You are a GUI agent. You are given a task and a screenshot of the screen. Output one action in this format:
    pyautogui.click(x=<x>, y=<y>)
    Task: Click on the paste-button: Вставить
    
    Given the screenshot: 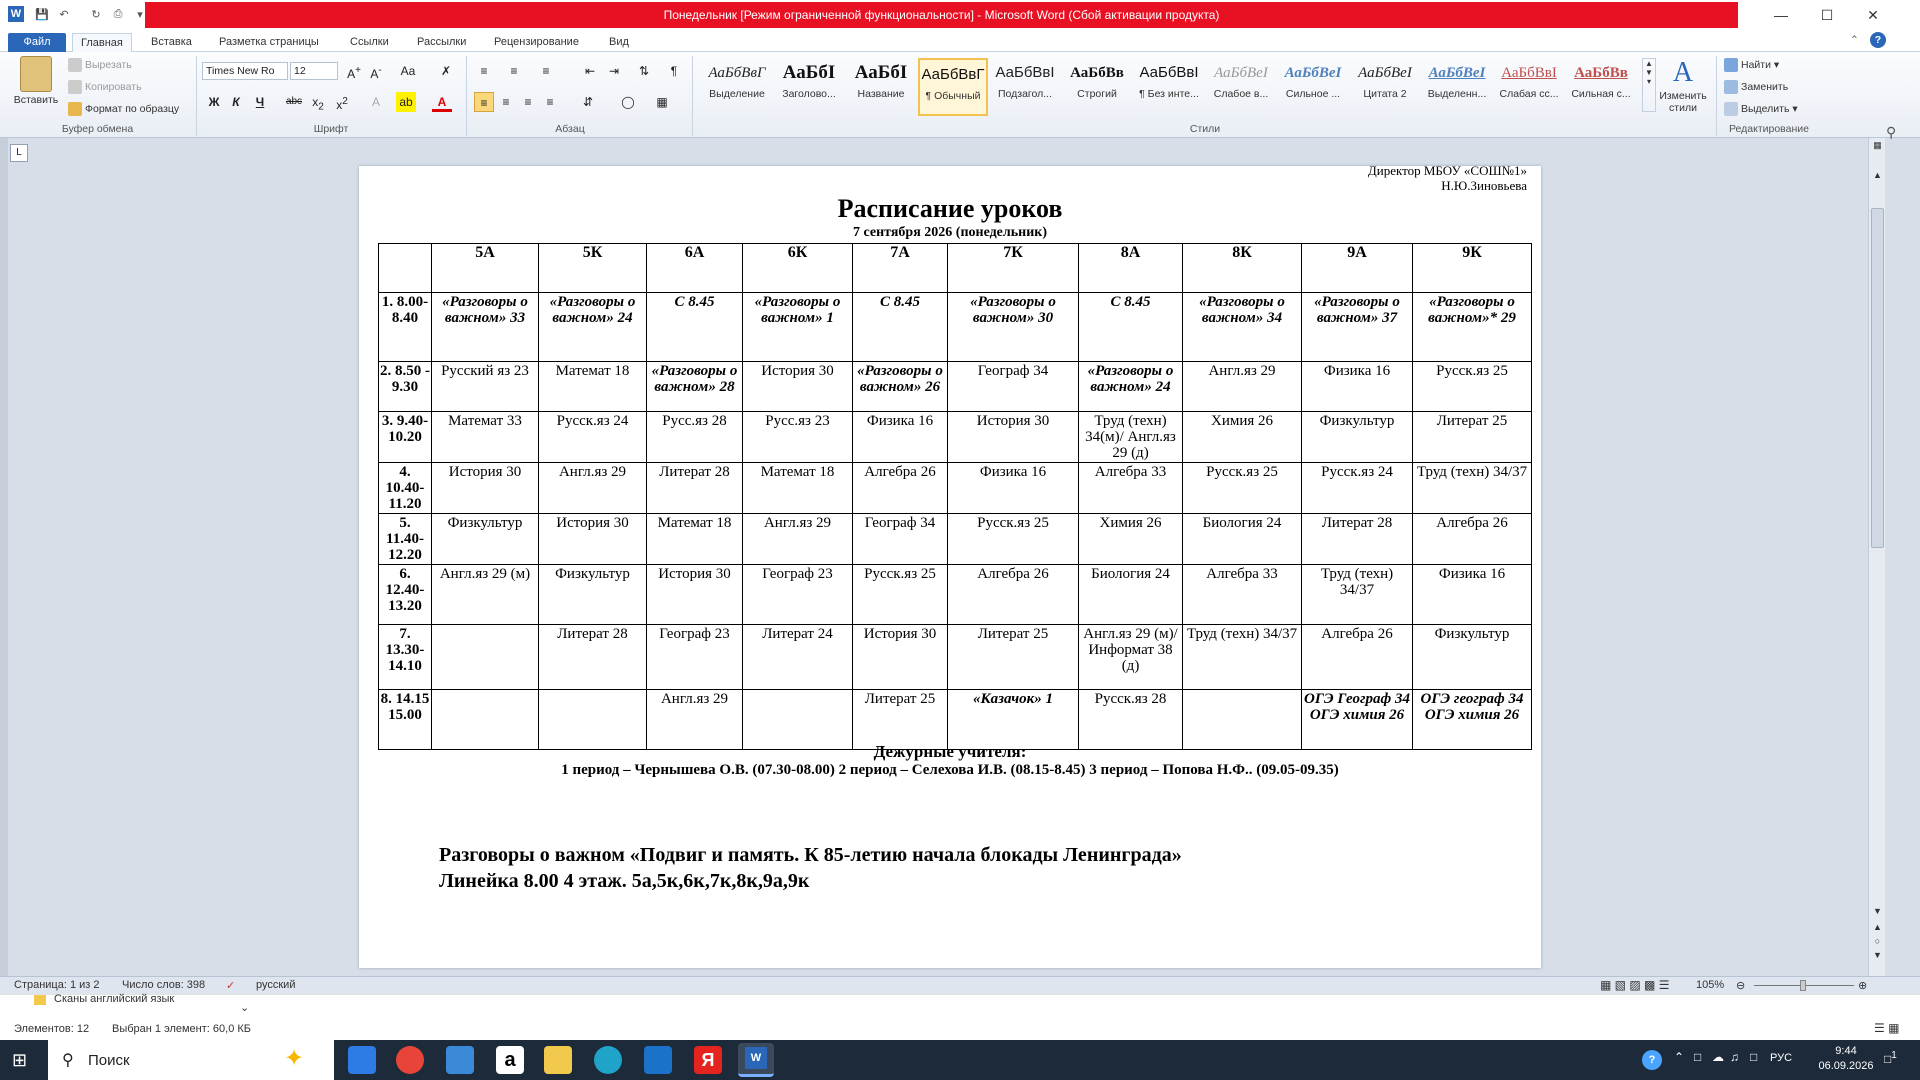 What is the action you would take?
    pyautogui.click(x=36, y=81)
    